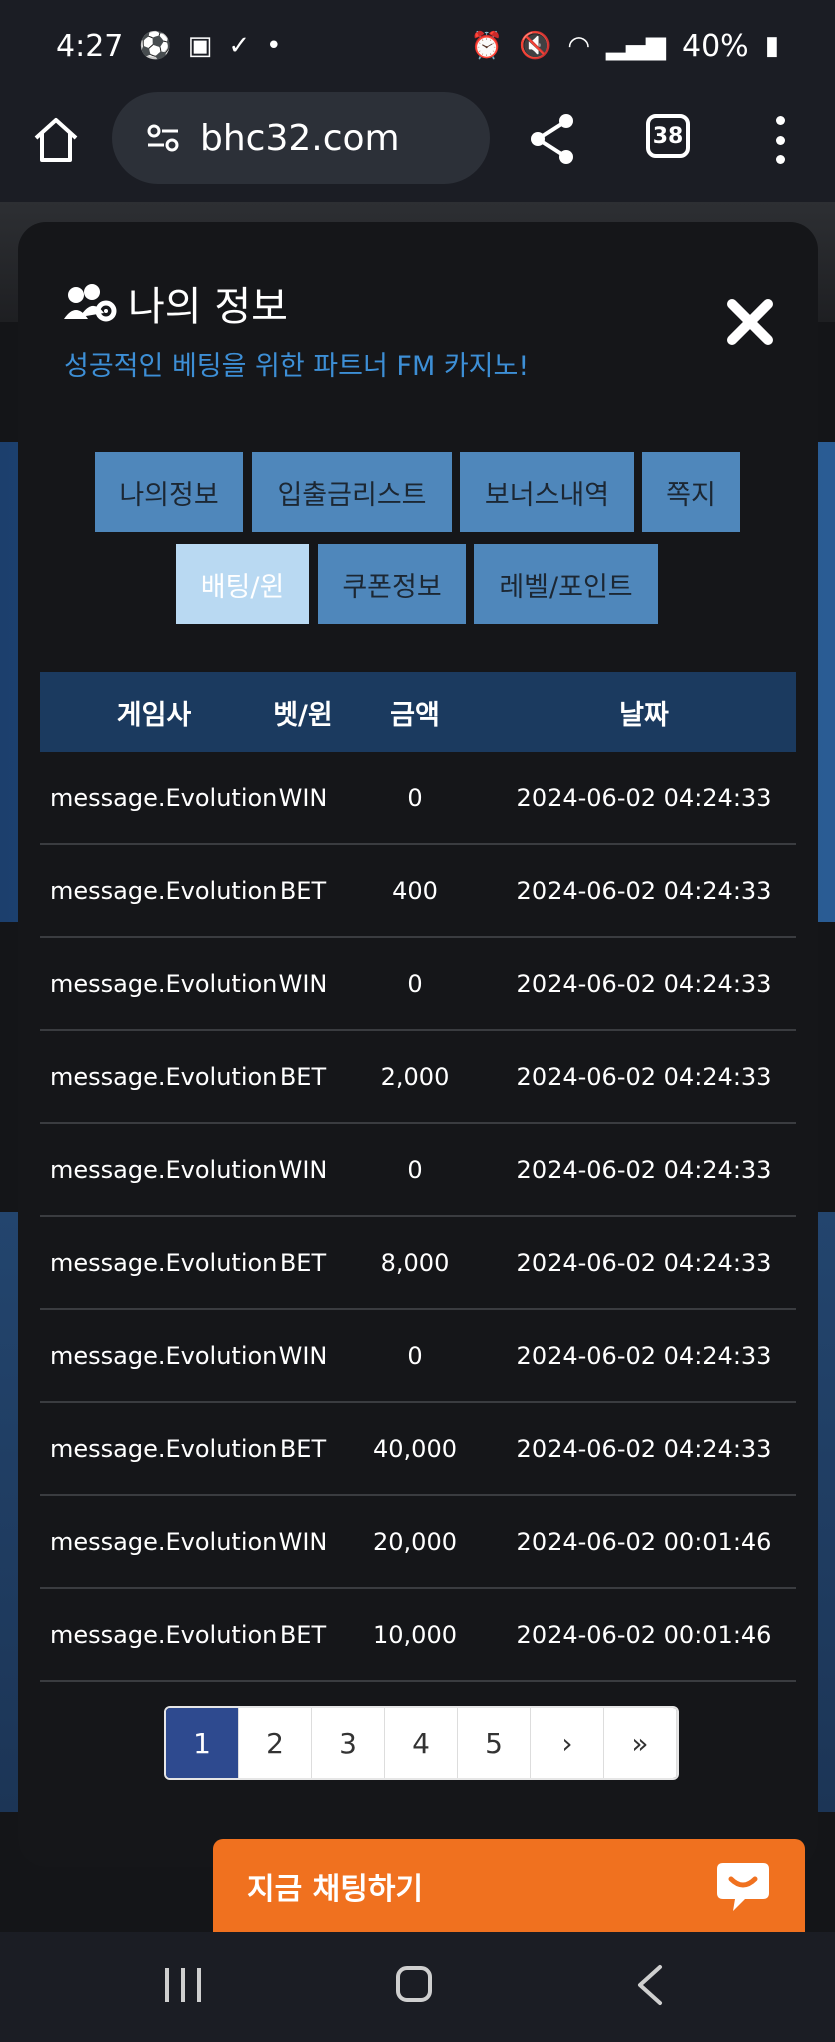 This screenshot has width=835, height=2042. What do you see at coordinates (650, 1985) in the screenshot?
I see `back-icon` at bounding box center [650, 1985].